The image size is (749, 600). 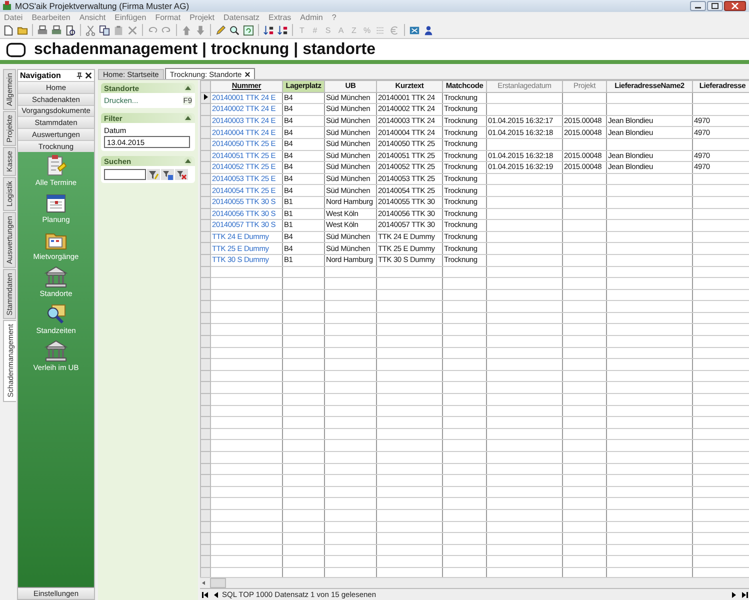 I want to click on app-icon, so click(x=7, y=6).